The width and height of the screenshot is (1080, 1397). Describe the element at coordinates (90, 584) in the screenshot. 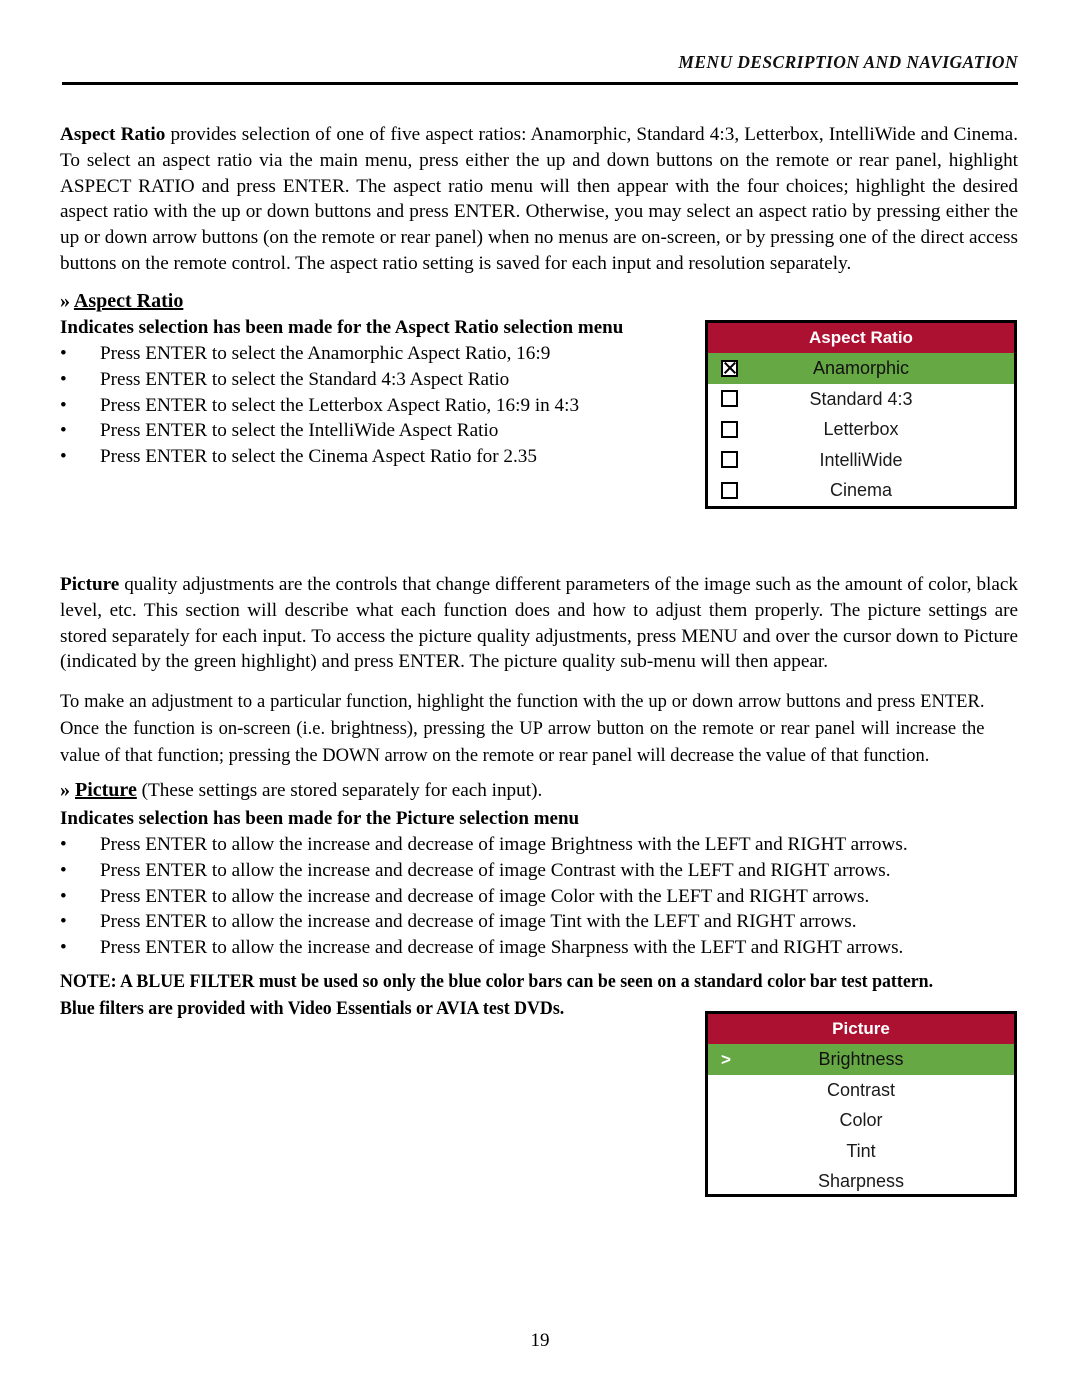

I see `picture-intro-lead: Picture` at that location.